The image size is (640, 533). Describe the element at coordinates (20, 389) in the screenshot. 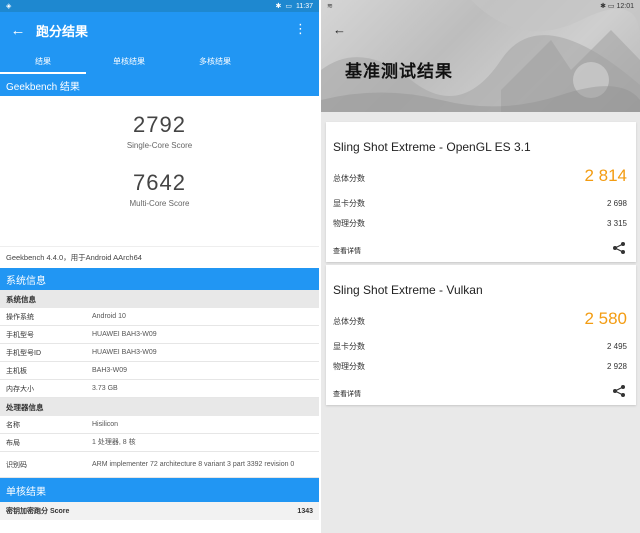

I see `info-key: 内存大小` at that location.